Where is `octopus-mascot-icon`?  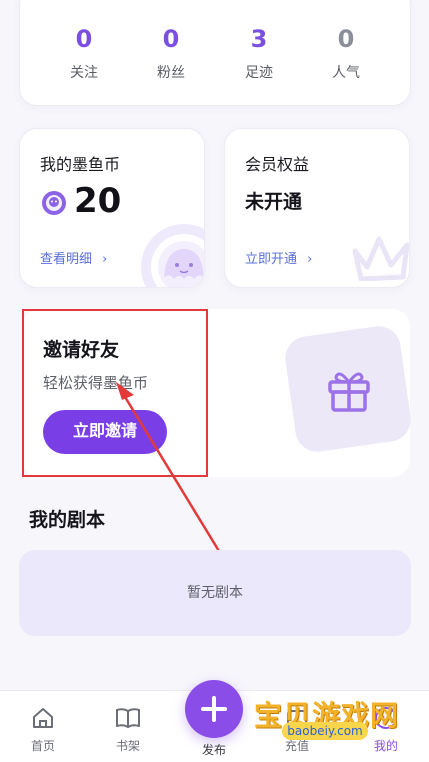
octopus-mascot-icon is located at coordinates (172, 255).